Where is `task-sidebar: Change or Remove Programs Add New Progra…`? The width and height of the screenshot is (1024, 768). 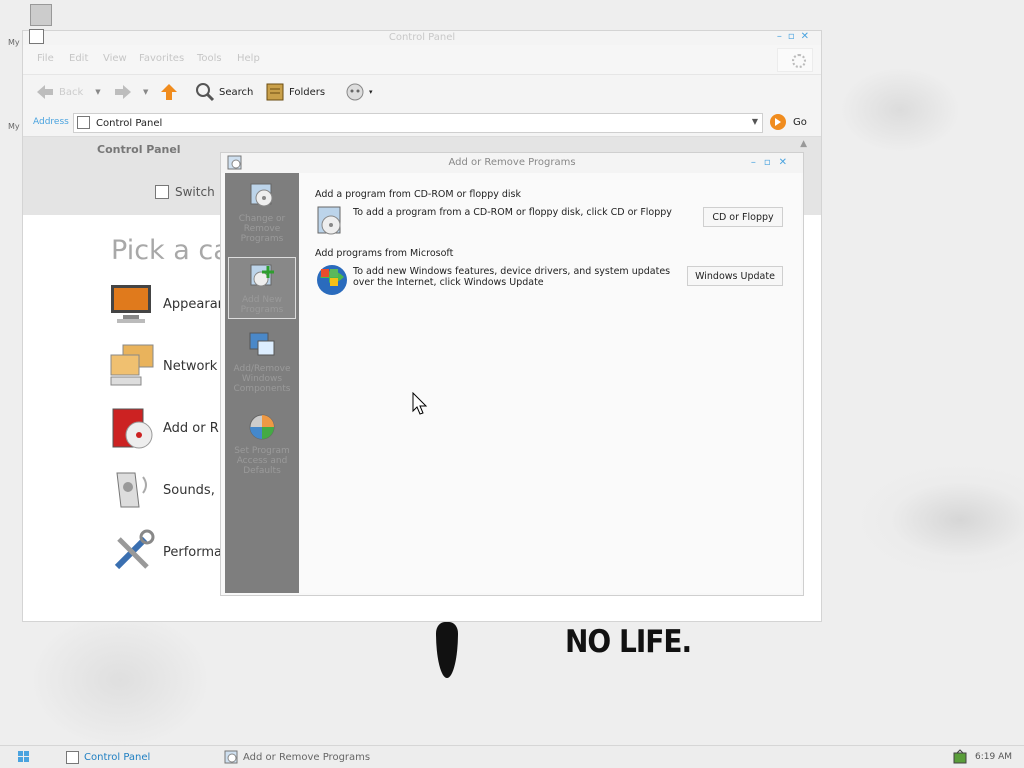 task-sidebar: Change or Remove Programs Add New Progra… is located at coordinates (262, 383).